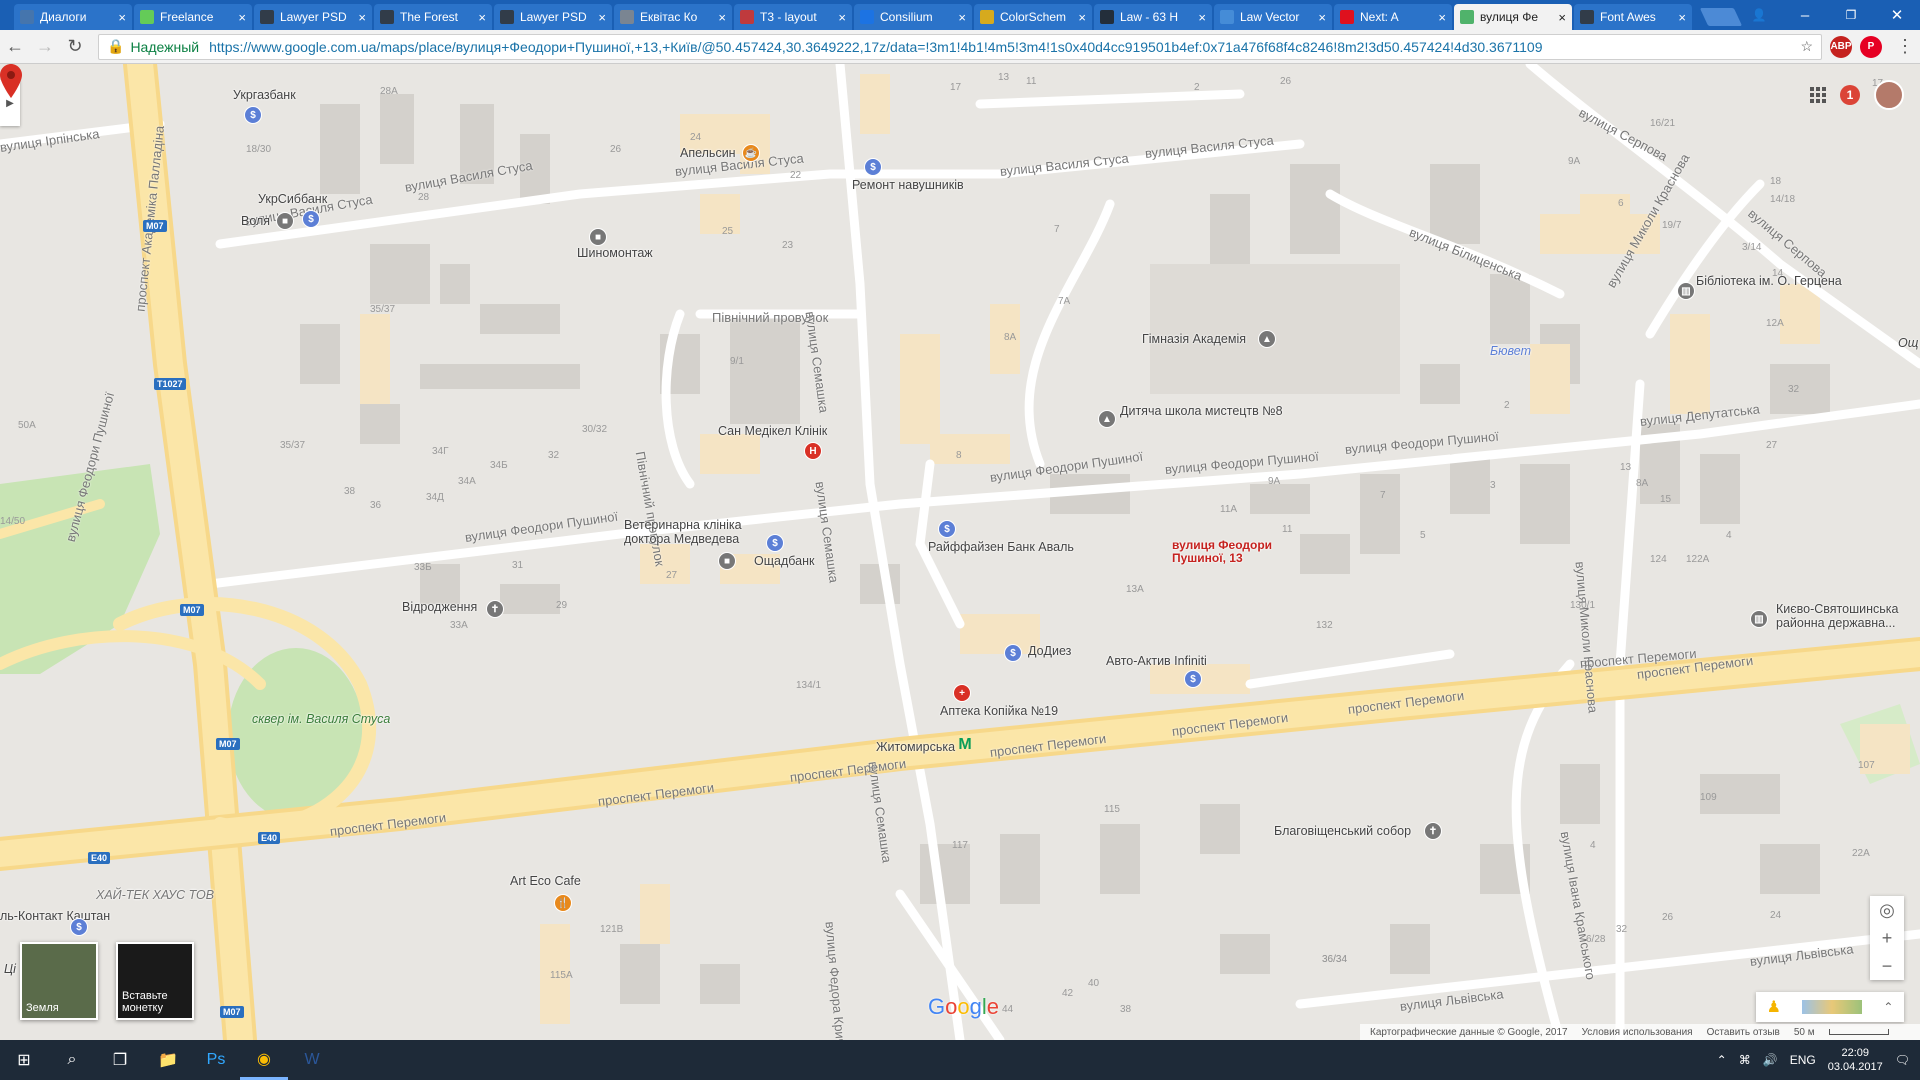 Image resolution: width=1920 pixels, height=1080 pixels. I want to click on chrome-icon: ◉, so click(264, 1060).